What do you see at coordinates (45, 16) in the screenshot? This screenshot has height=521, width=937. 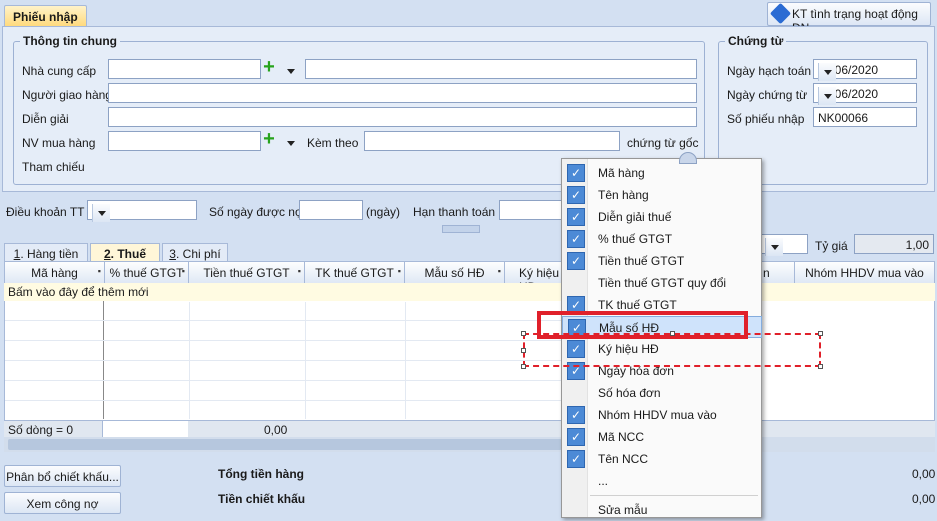 I see `tab-phieu-nhap: Phiếu nhập` at bounding box center [45, 16].